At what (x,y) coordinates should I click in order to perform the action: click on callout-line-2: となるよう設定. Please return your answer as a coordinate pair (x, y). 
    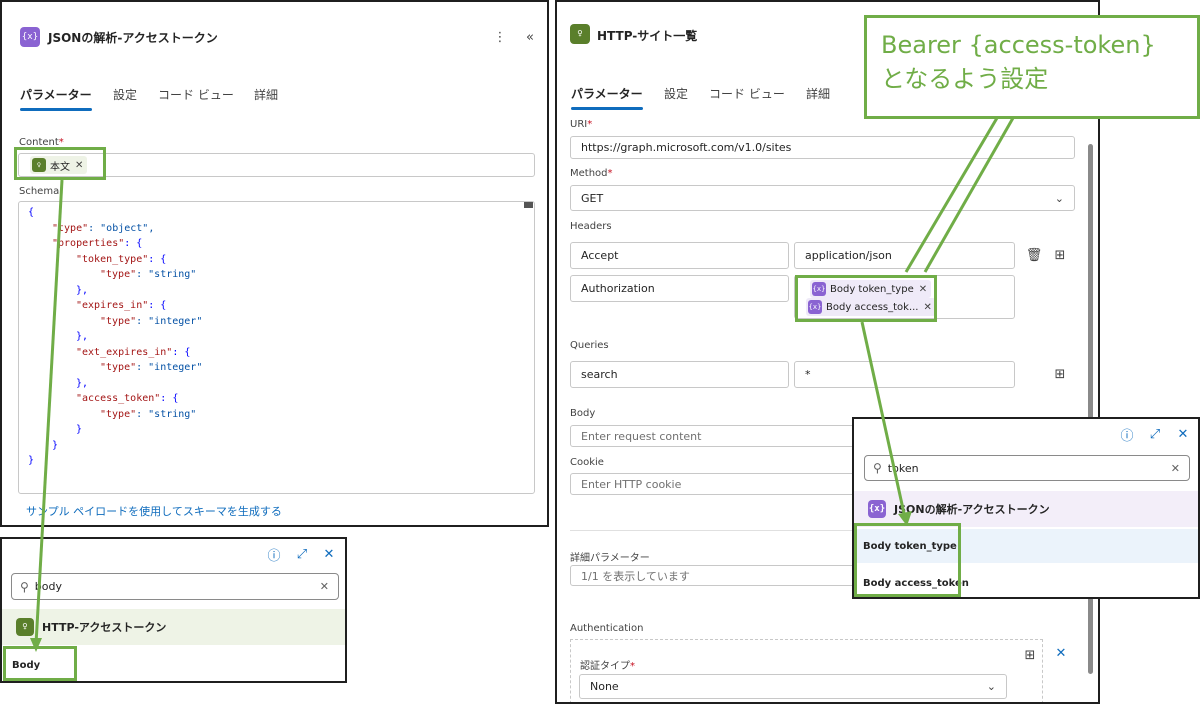
    Looking at the image, I should click on (965, 79).